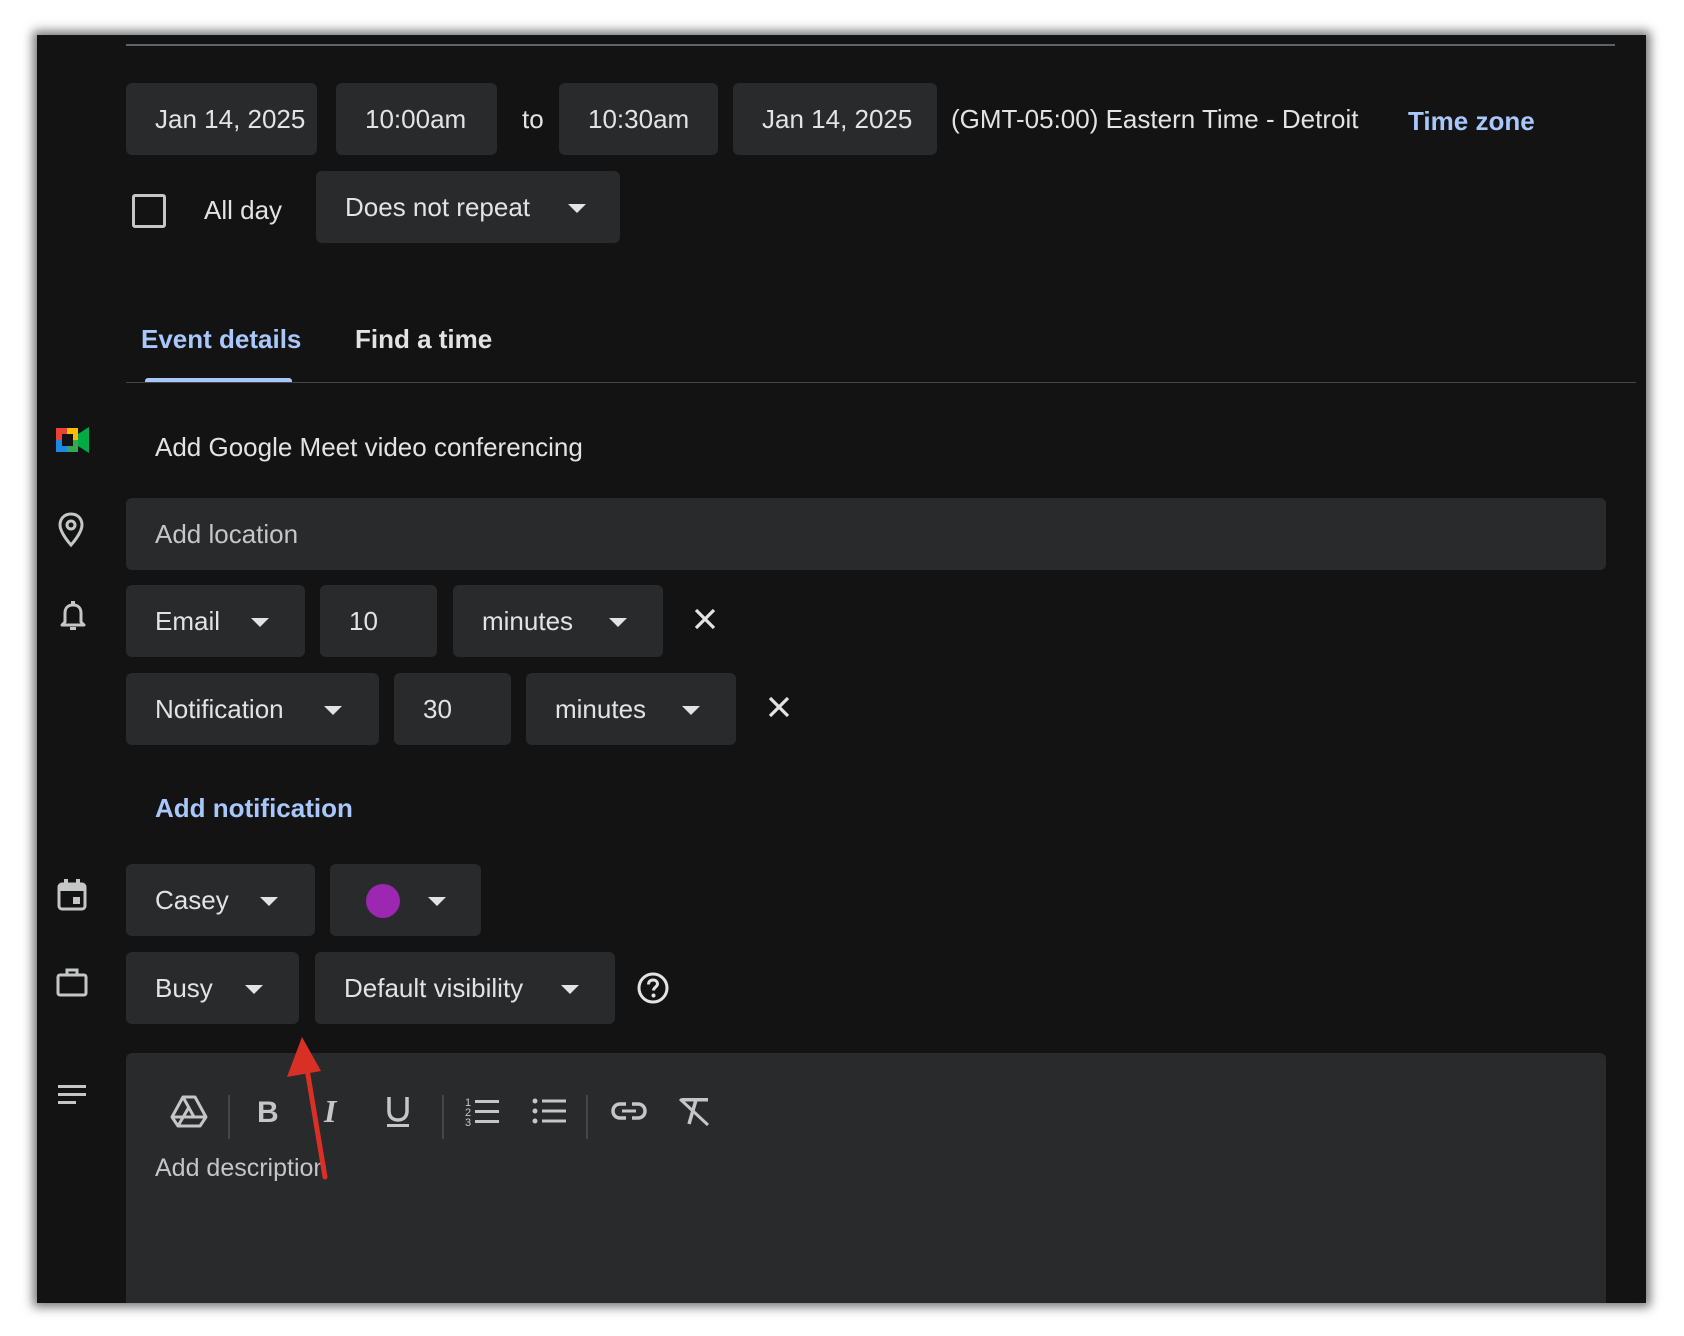 The width and height of the screenshot is (1684, 1336). I want to click on repeat-dropdown: Does not repeat, so click(468, 207).